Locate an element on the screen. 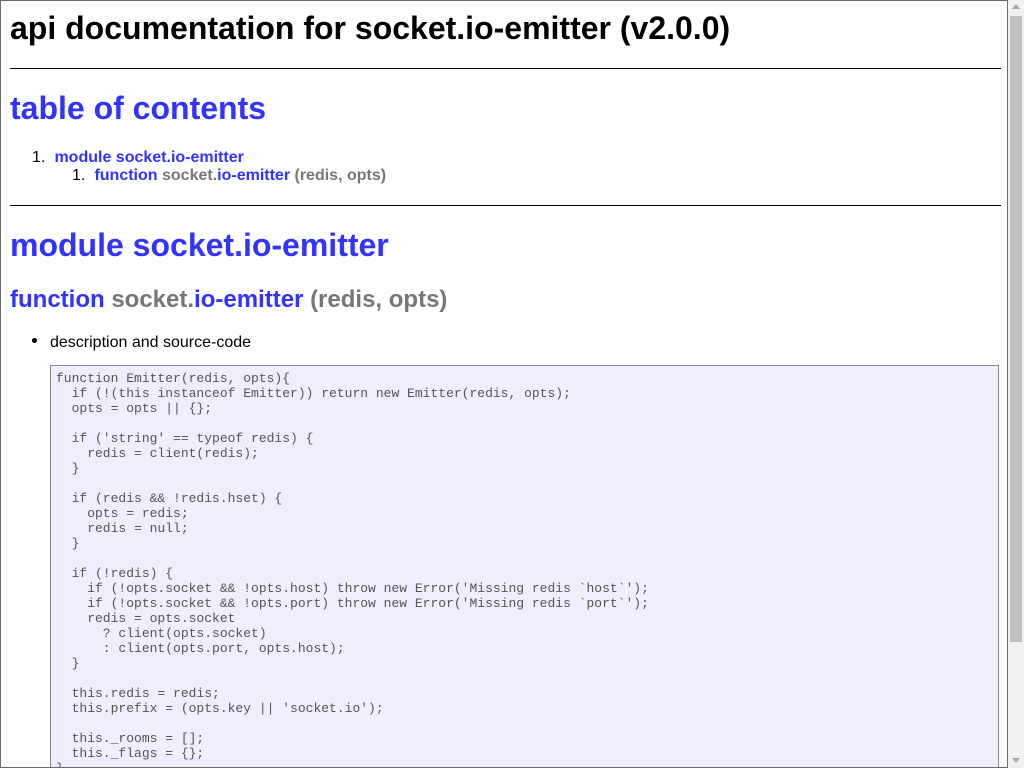  toc-item-number: 1. is located at coordinates (39, 157).